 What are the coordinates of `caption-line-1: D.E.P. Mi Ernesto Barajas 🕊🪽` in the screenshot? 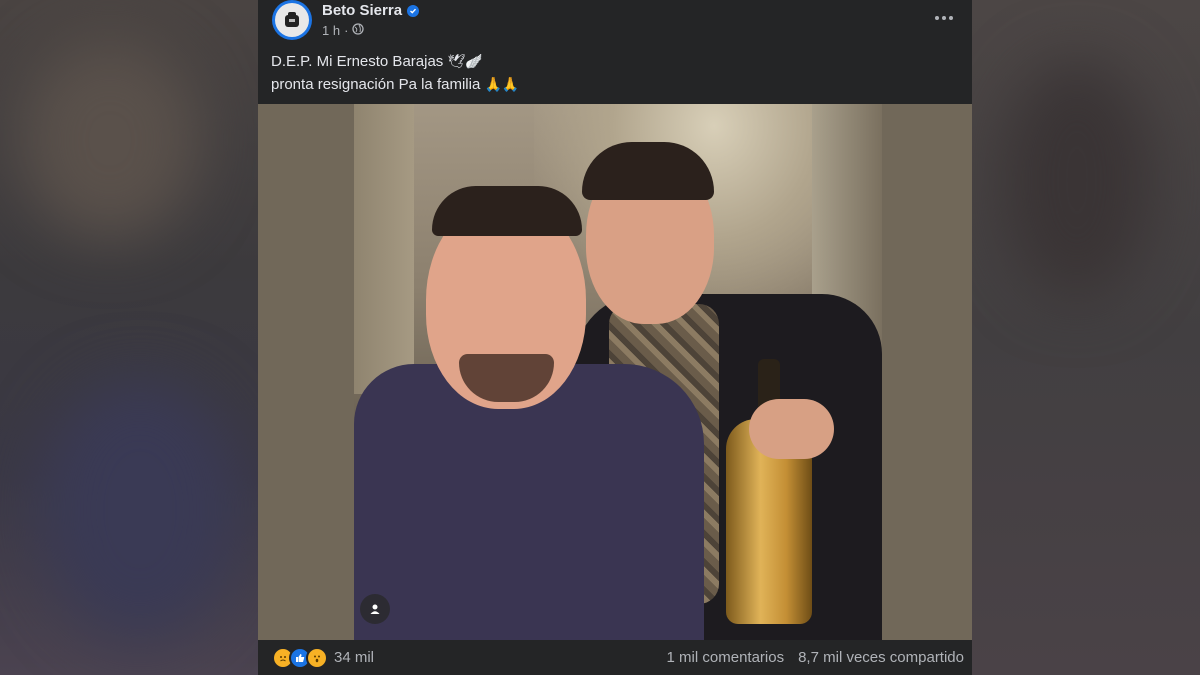 It's located at (395, 61).